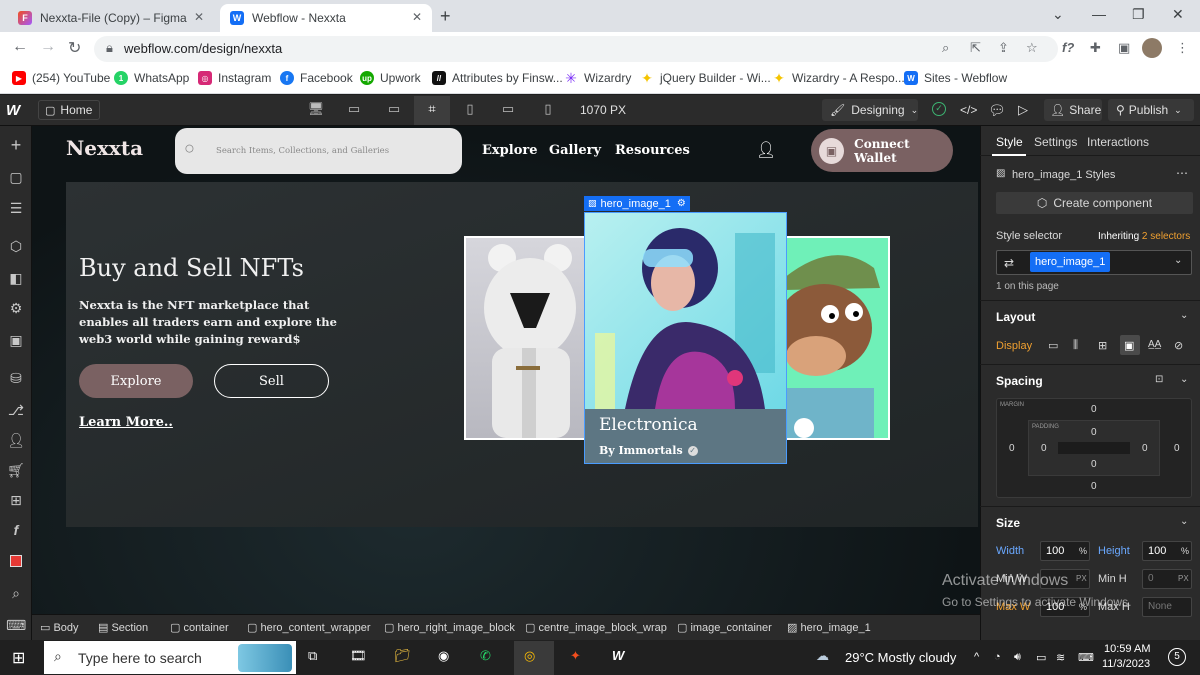  Describe the element at coordinates (681, 203) in the screenshot. I see `settings-gear-icon: ⚙︎` at that location.